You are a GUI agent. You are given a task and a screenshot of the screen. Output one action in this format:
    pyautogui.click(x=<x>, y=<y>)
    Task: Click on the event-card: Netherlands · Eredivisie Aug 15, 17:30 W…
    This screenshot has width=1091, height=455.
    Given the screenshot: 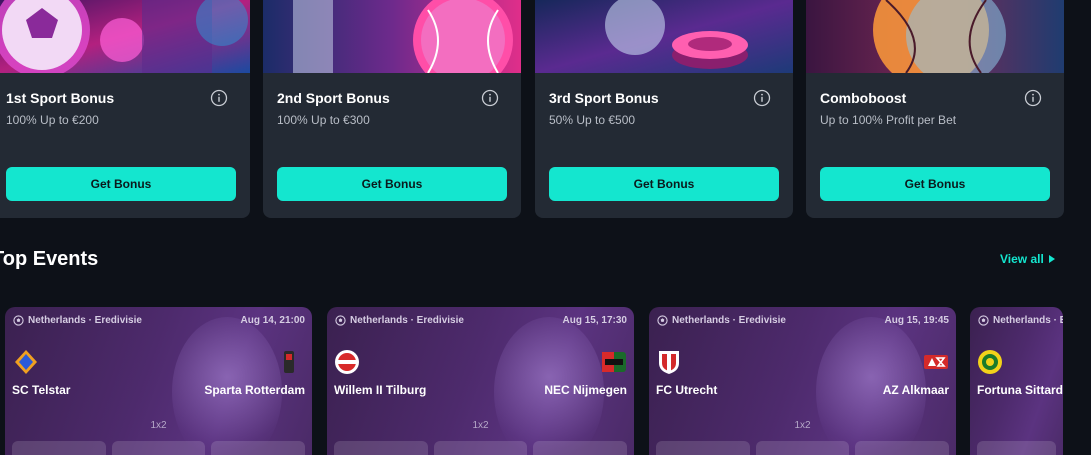 What is the action you would take?
    pyautogui.click(x=480, y=381)
    